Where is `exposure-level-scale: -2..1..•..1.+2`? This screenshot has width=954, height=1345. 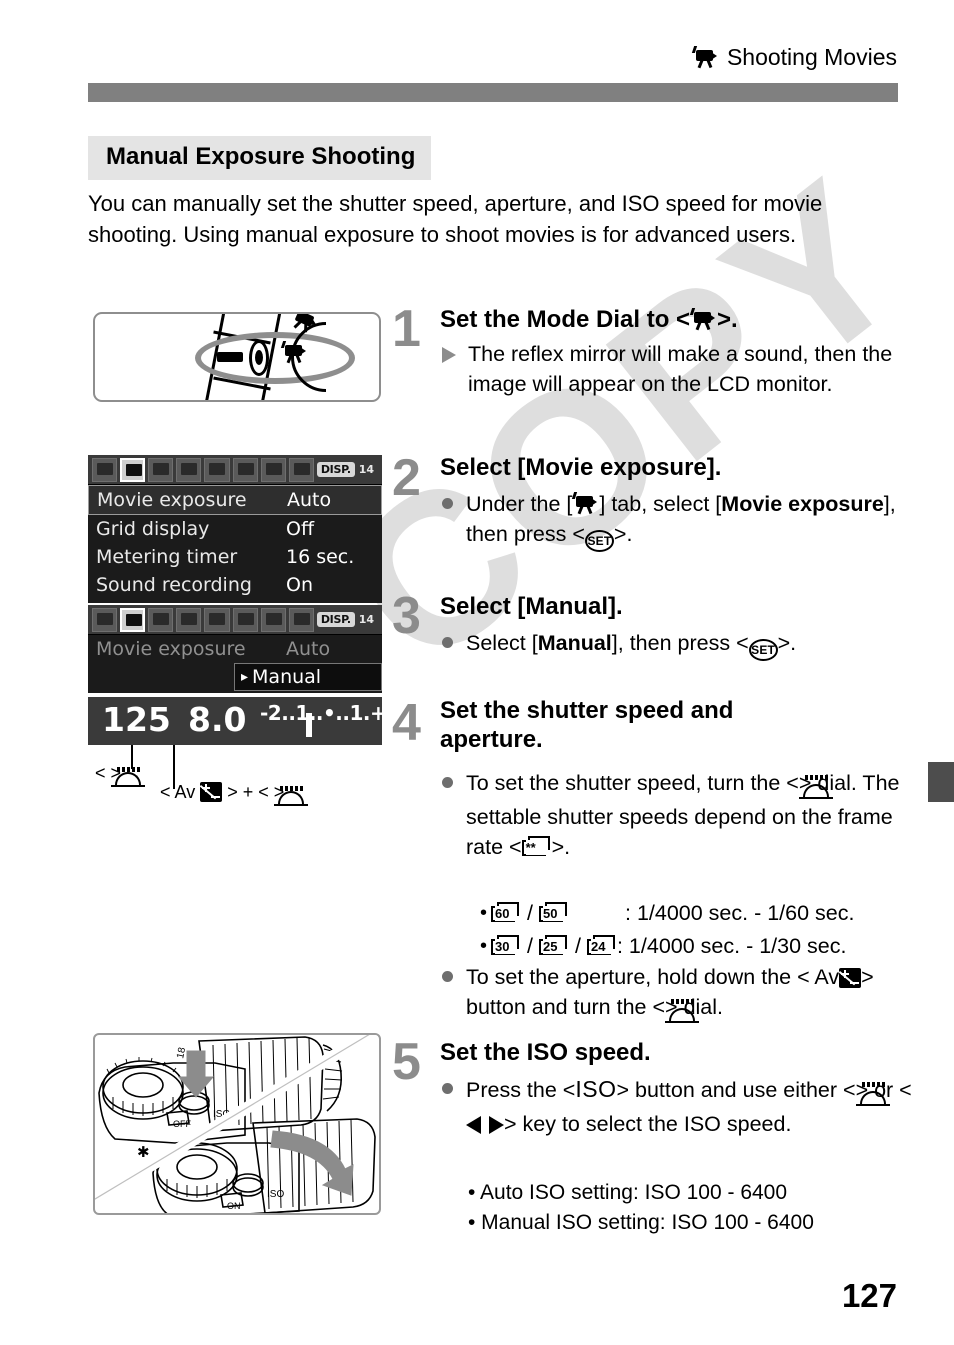
exposure-level-scale: -2..1..•..1.+2 is located at coordinates (330, 713).